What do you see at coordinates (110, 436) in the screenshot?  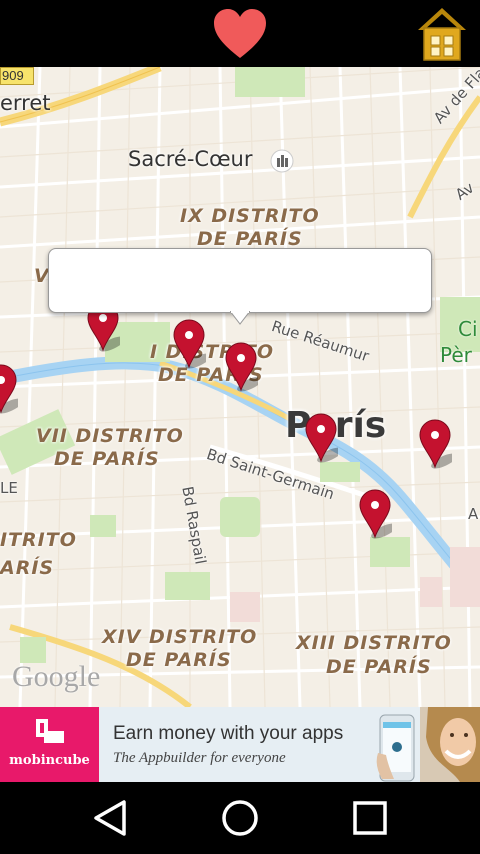 I see `map-label-vii-district-1: VII DISTRITO` at bounding box center [110, 436].